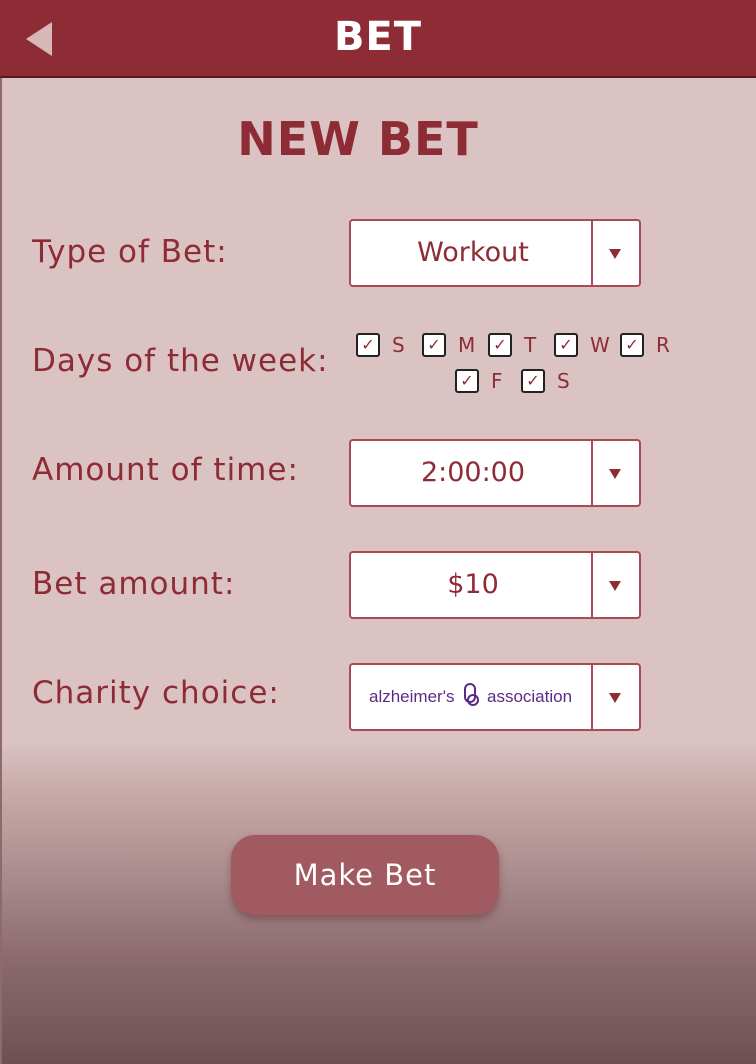 This screenshot has height=1064, width=756. What do you see at coordinates (497, 381) in the screenshot?
I see `day-letter: F` at bounding box center [497, 381].